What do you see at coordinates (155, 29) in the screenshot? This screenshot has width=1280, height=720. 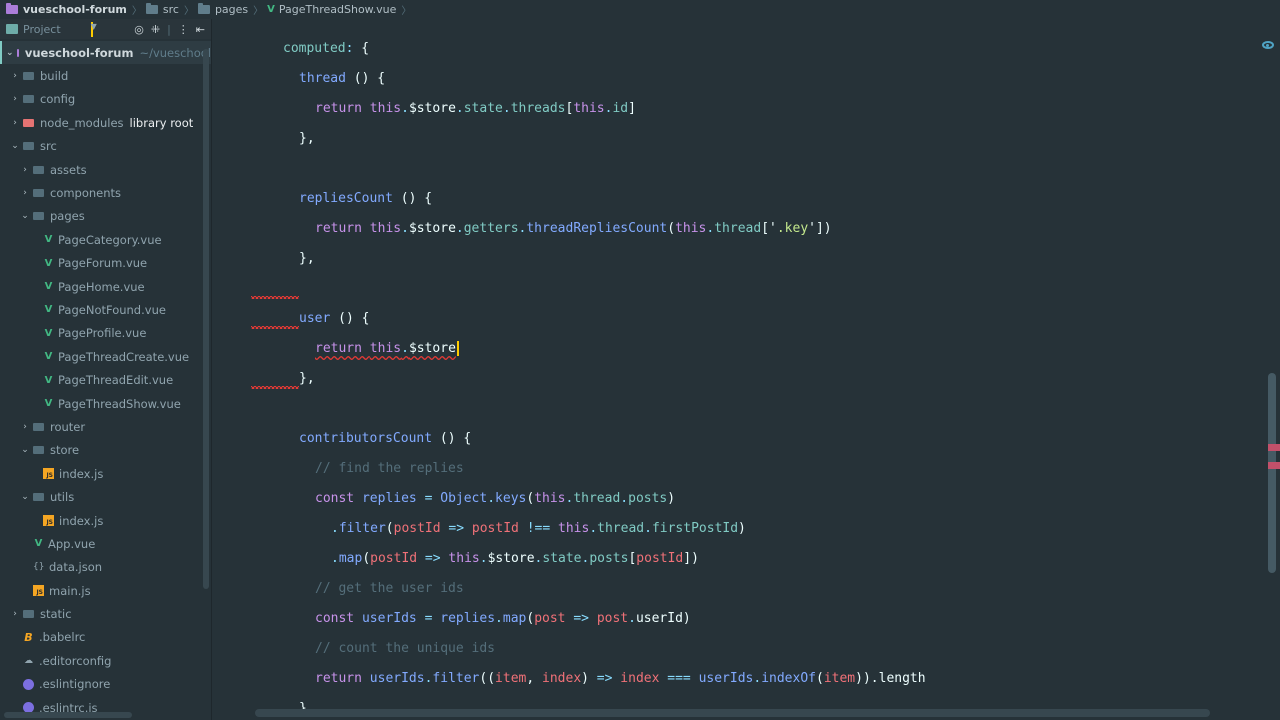 I see `collapse-icon: ⁜` at bounding box center [155, 29].